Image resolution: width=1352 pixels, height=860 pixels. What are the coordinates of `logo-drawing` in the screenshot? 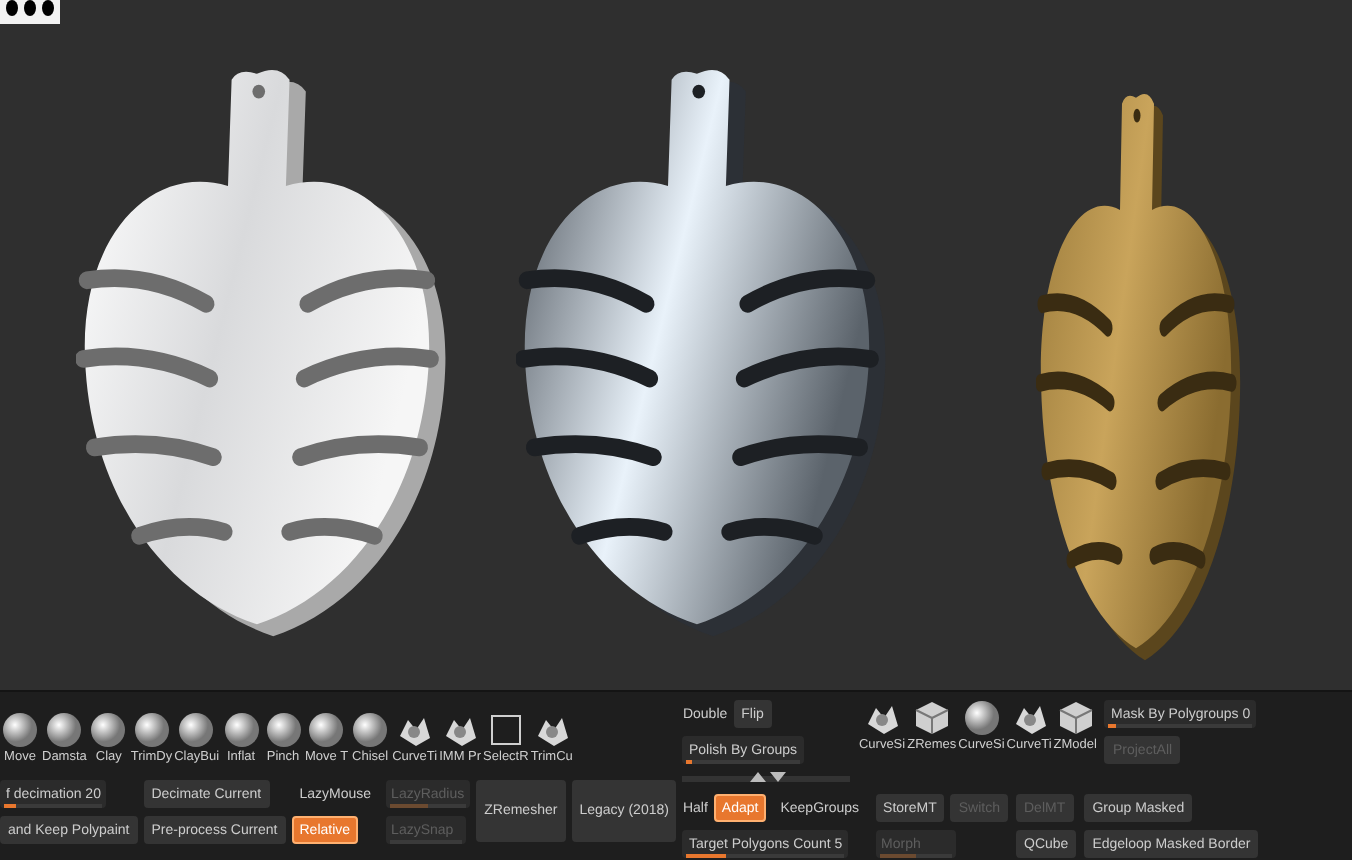 It's located at (30, 12).